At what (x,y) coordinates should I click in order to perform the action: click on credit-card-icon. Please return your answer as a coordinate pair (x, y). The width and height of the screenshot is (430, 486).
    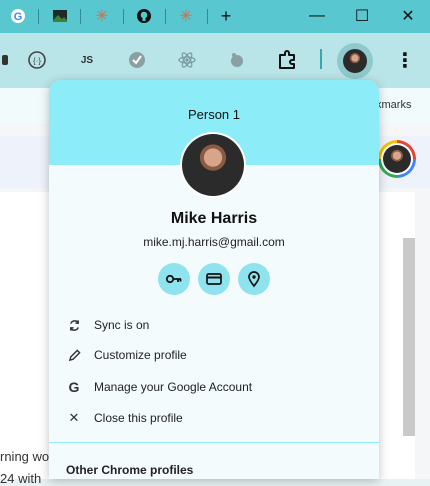
    Looking at the image, I should click on (214, 279).